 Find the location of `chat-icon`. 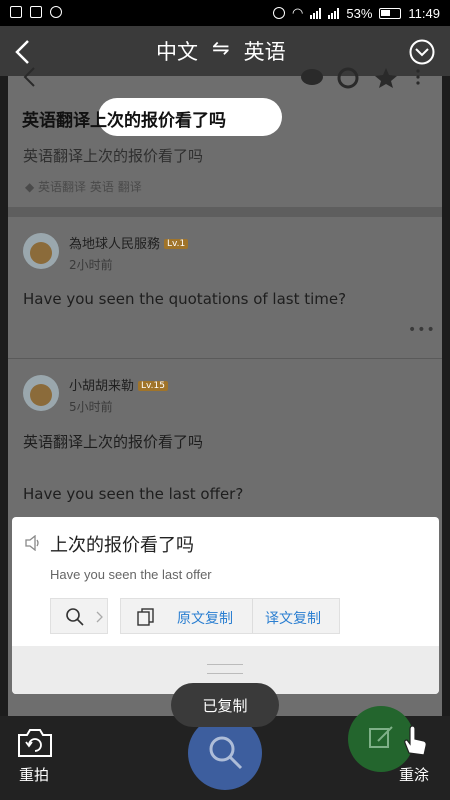

chat-icon is located at coordinates (56, 12).